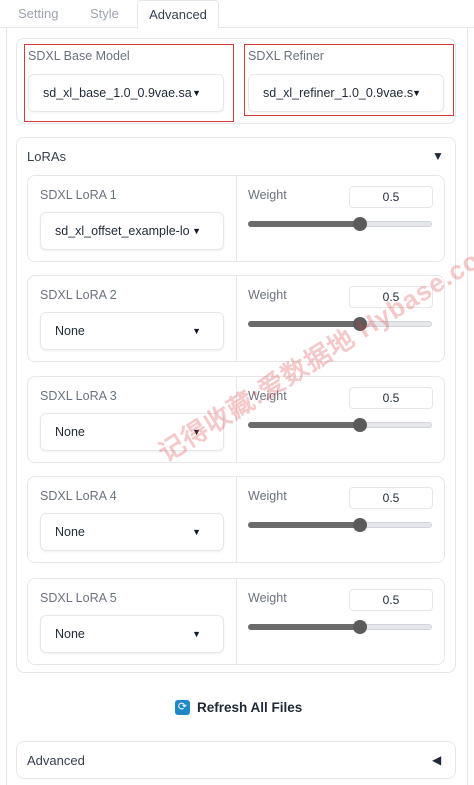  I want to click on base-model-value: sd_xl_base_1.0_0.9vae.sa, so click(117, 93).